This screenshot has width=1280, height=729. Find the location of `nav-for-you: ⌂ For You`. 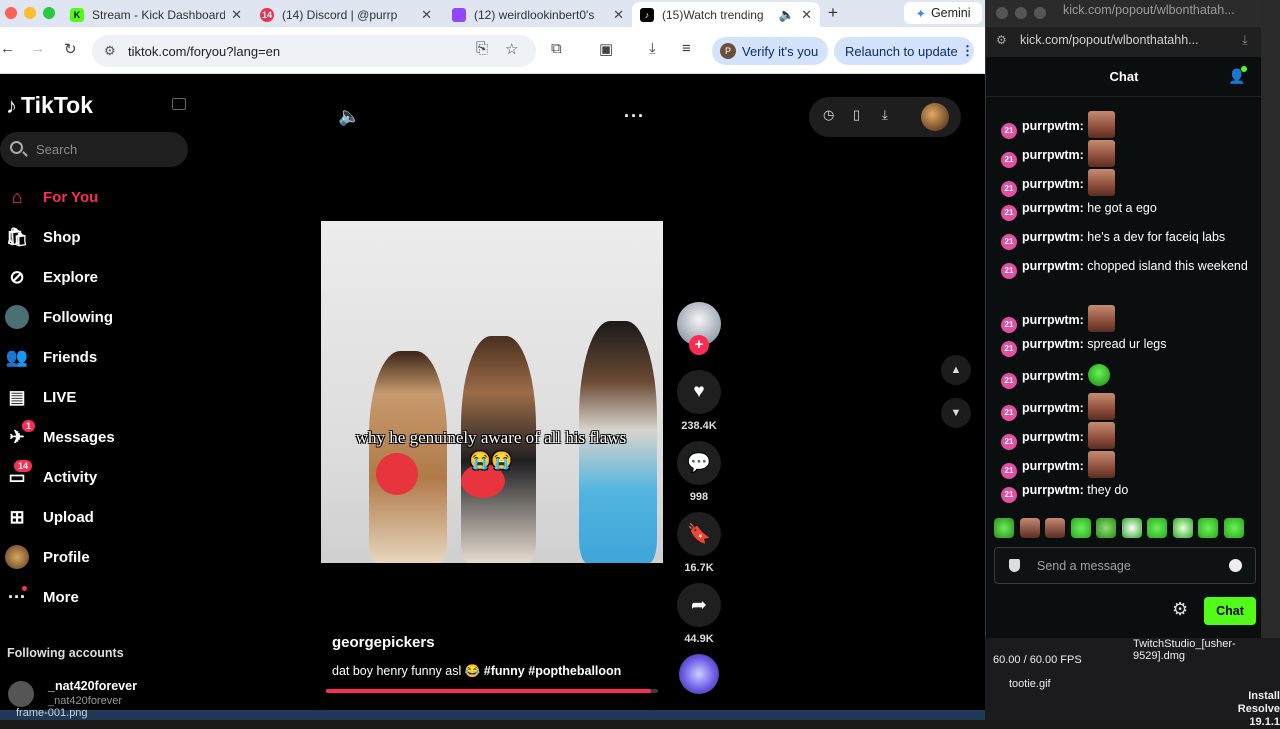

nav-for-you: ⌂ For You is located at coordinates (95, 197).